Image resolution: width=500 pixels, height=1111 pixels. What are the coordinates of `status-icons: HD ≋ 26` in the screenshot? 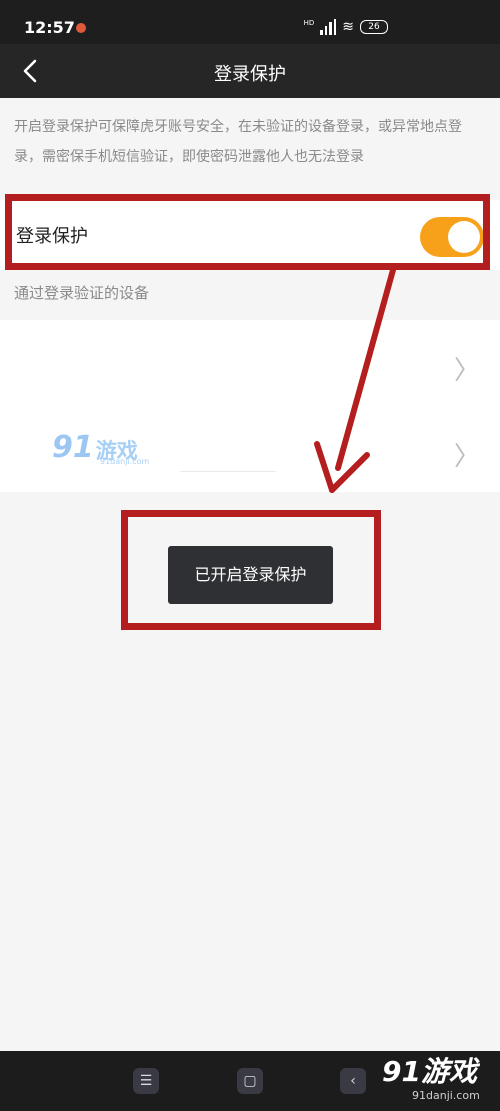 It's located at (346, 27).